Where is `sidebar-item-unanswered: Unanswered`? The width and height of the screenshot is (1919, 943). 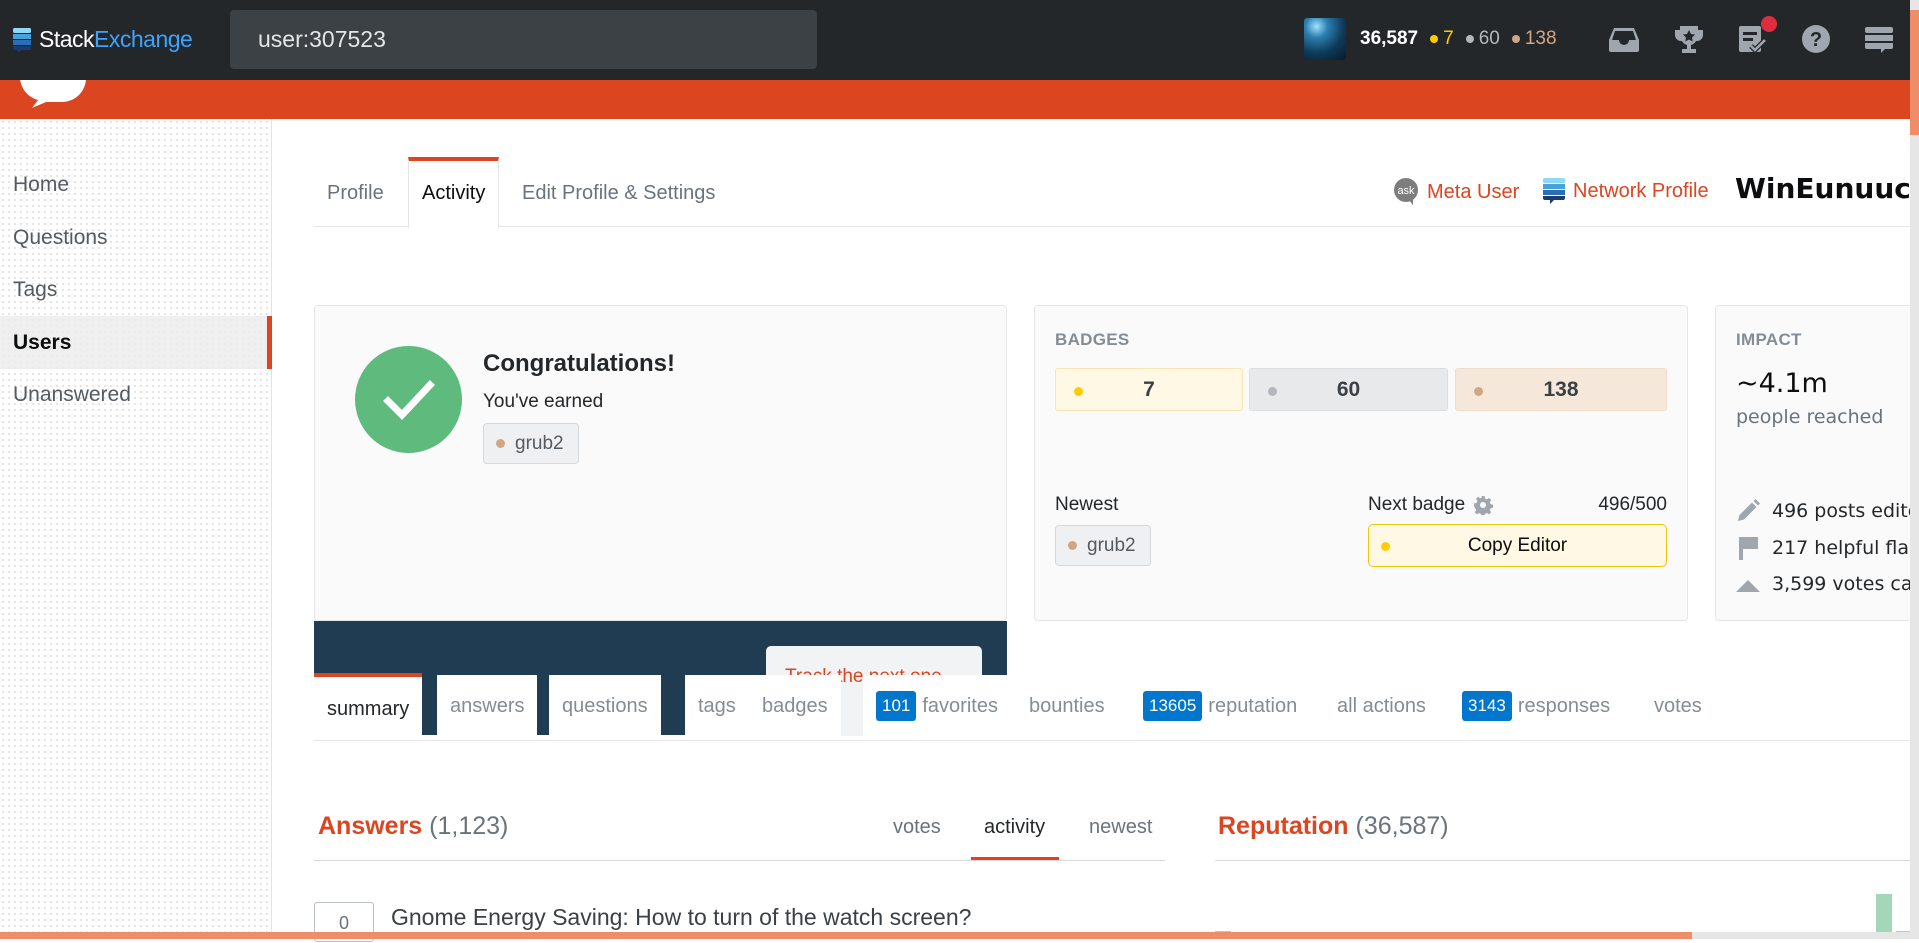
sidebar-item-unanswered: Unanswered is located at coordinates (136, 394).